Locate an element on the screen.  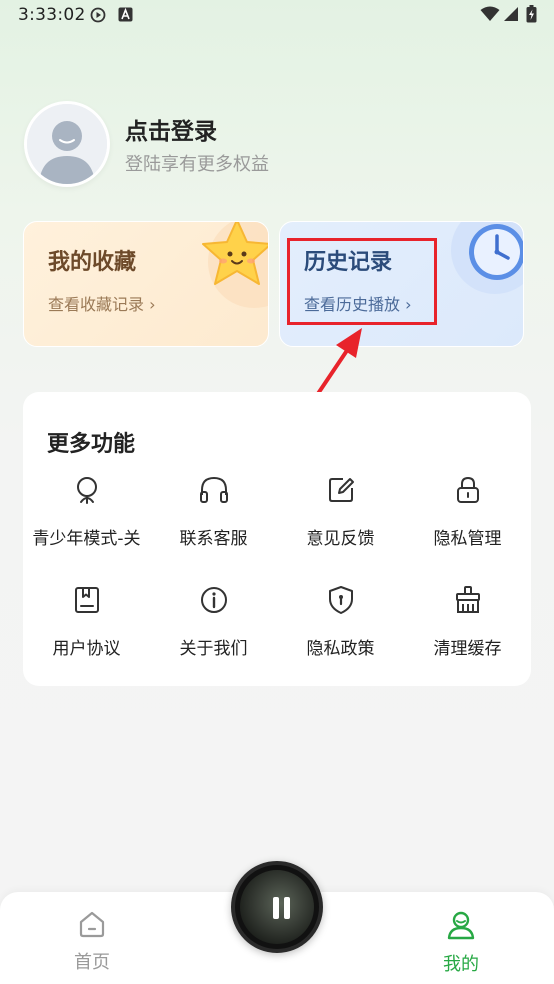
status-bar: 3:33:02 is located at coordinates (277, 16).